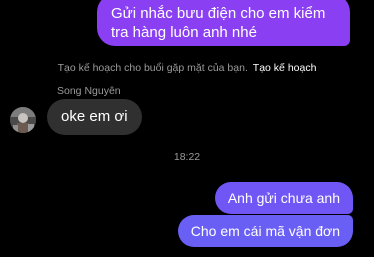 The image size is (374, 257). I want to click on outgoing-message-bubble: Cho em cái mã vận đơn, so click(265, 231).